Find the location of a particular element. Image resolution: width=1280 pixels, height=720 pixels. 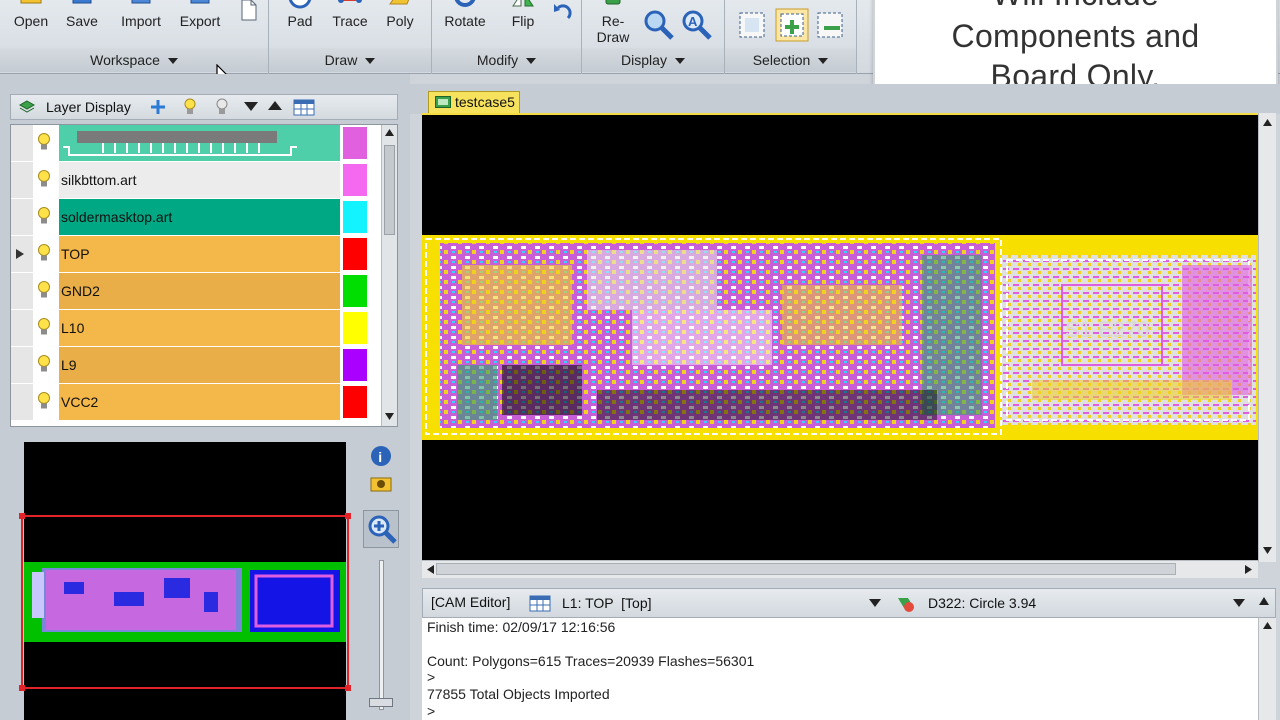

layer-row is located at coordinates (197, 143).